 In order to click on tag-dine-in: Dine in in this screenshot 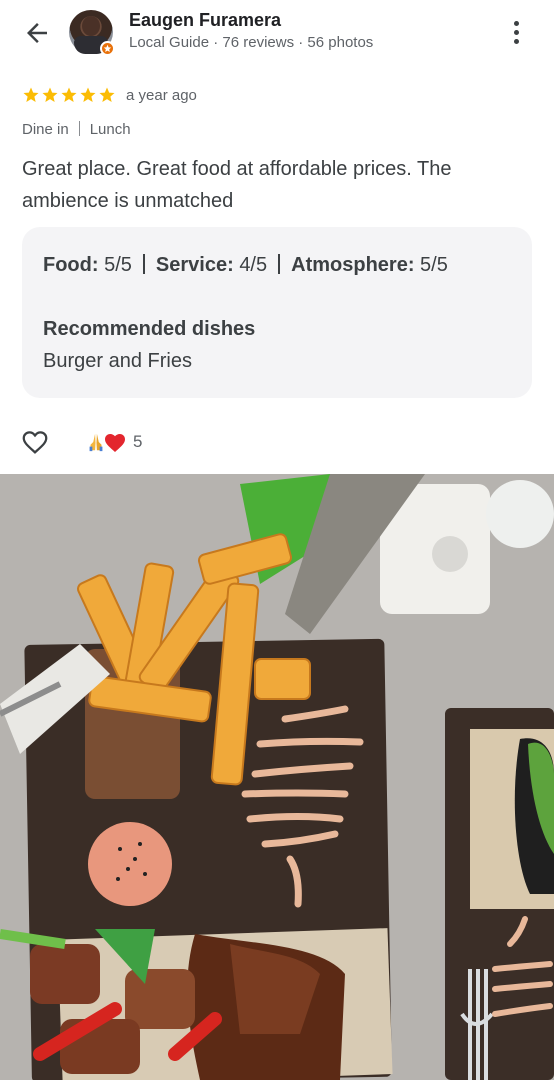, I will do `click(45, 129)`.